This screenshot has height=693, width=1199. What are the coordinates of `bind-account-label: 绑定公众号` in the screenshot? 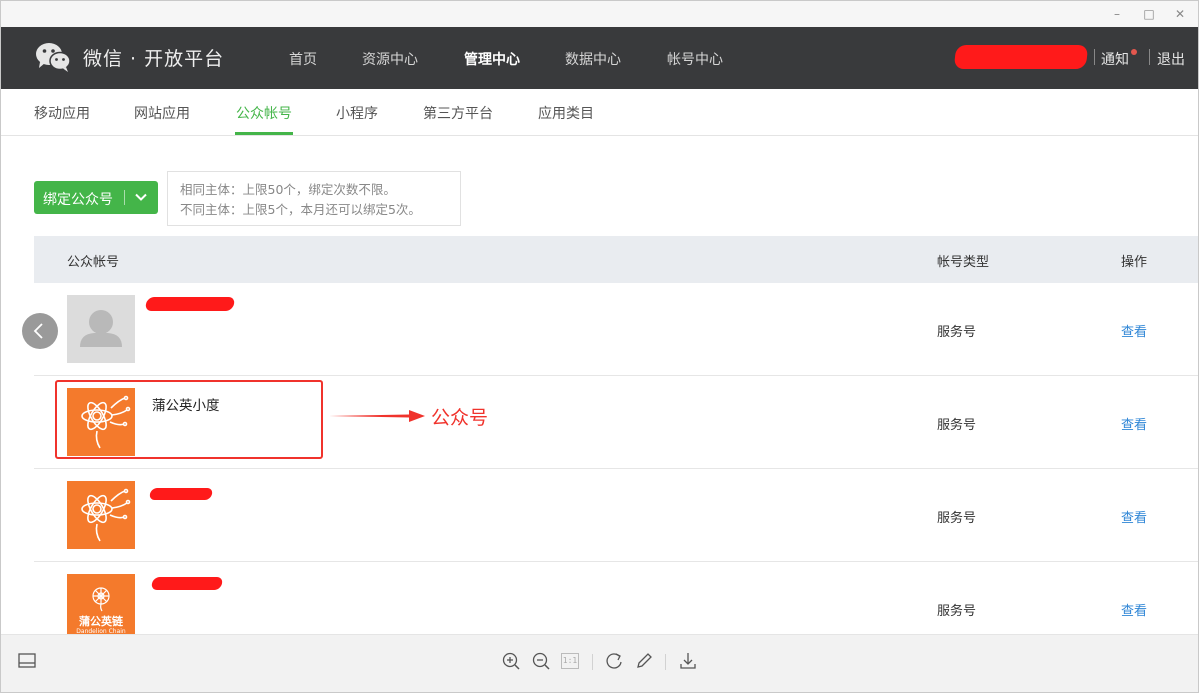 It's located at (78, 200).